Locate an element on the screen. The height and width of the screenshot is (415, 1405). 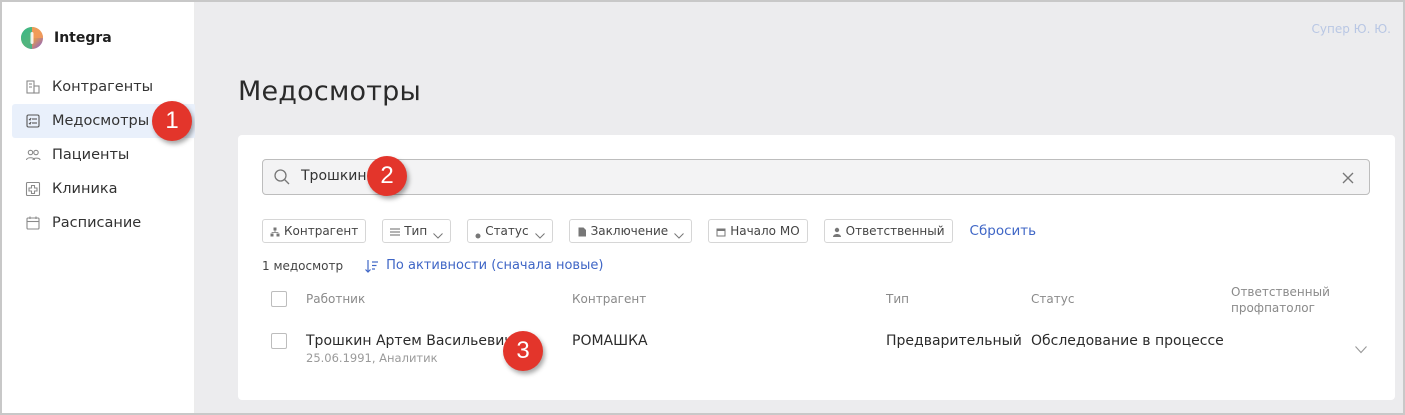
annotation-badge-3: 3 is located at coordinates (523, 351).